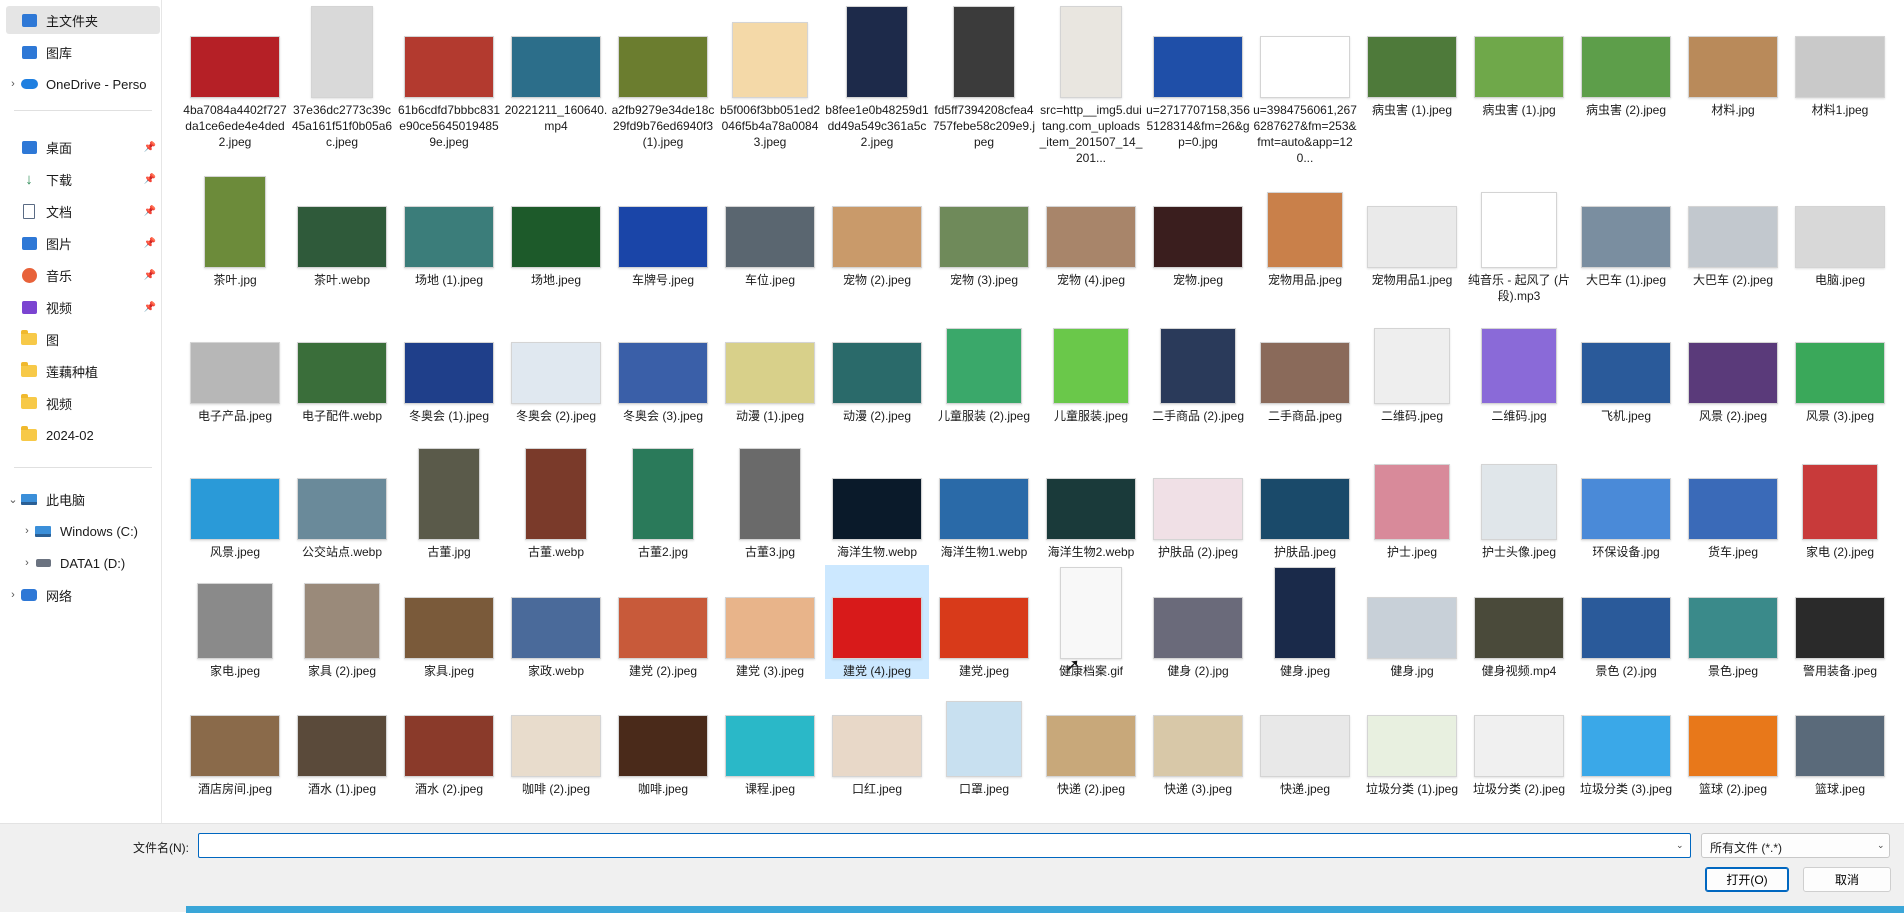 This screenshot has width=1904, height=913. Describe the element at coordinates (1733, 503) in the screenshot. I see `file-item: 货车.jpeg` at that location.